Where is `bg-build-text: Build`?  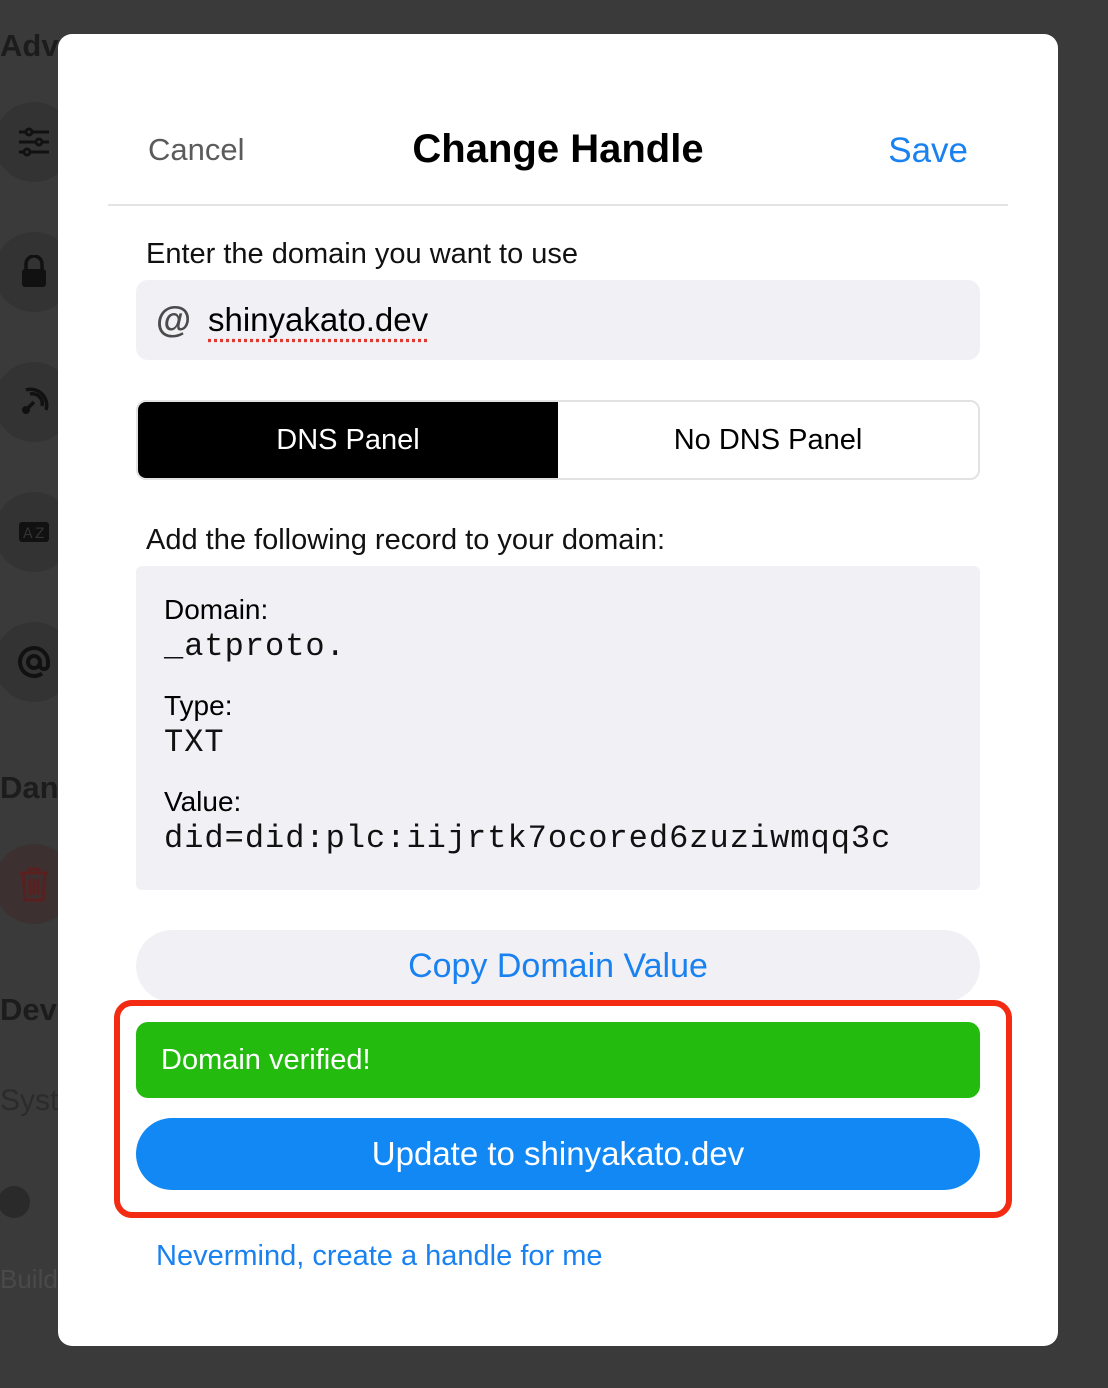 bg-build-text: Build is located at coordinates (29, 1279).